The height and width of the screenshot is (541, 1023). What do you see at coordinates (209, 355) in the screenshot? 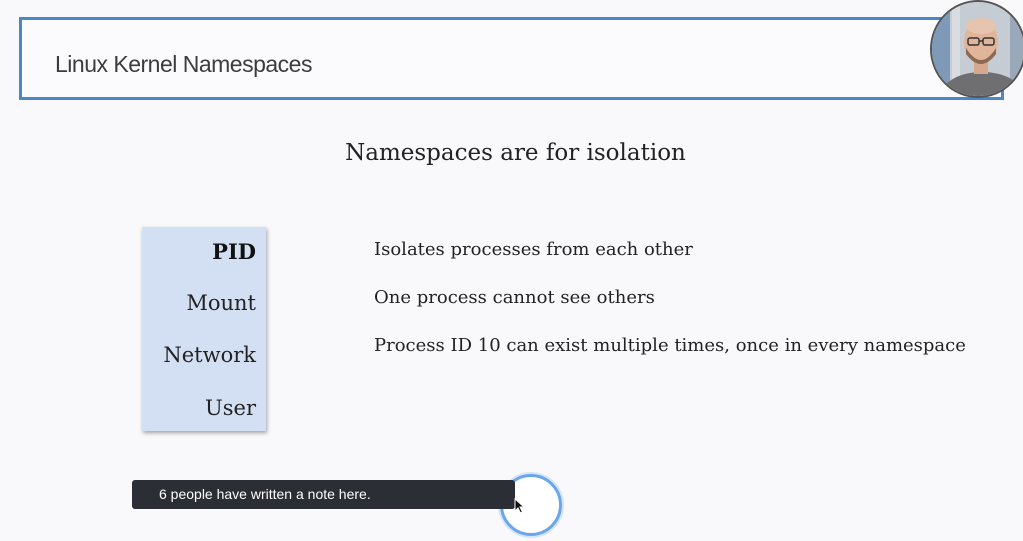
I see `namespace-item-network: Network` at bounding box center [209, 355].